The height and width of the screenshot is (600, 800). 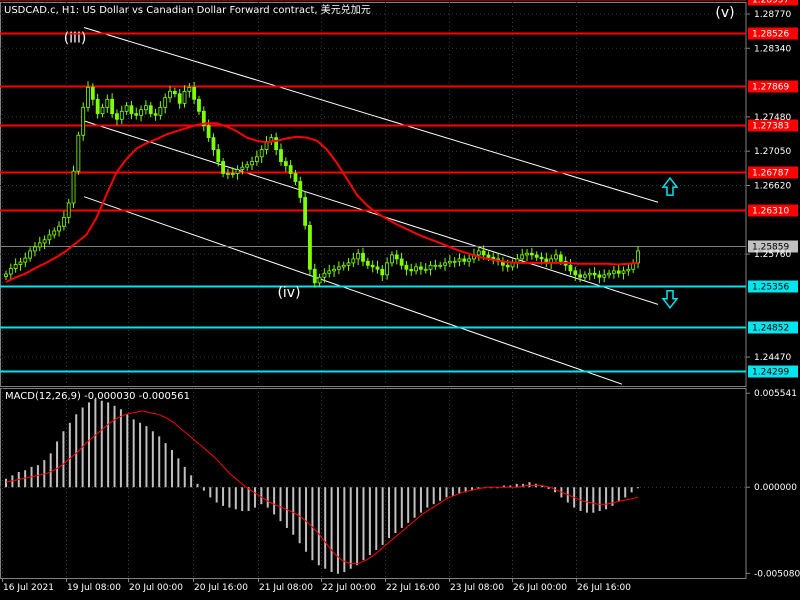 What do you see at coordinates (94, 588) in the screenshot?
I see `x-tick-label: 19 Jul 08:00` at bounding box center [94, 588].